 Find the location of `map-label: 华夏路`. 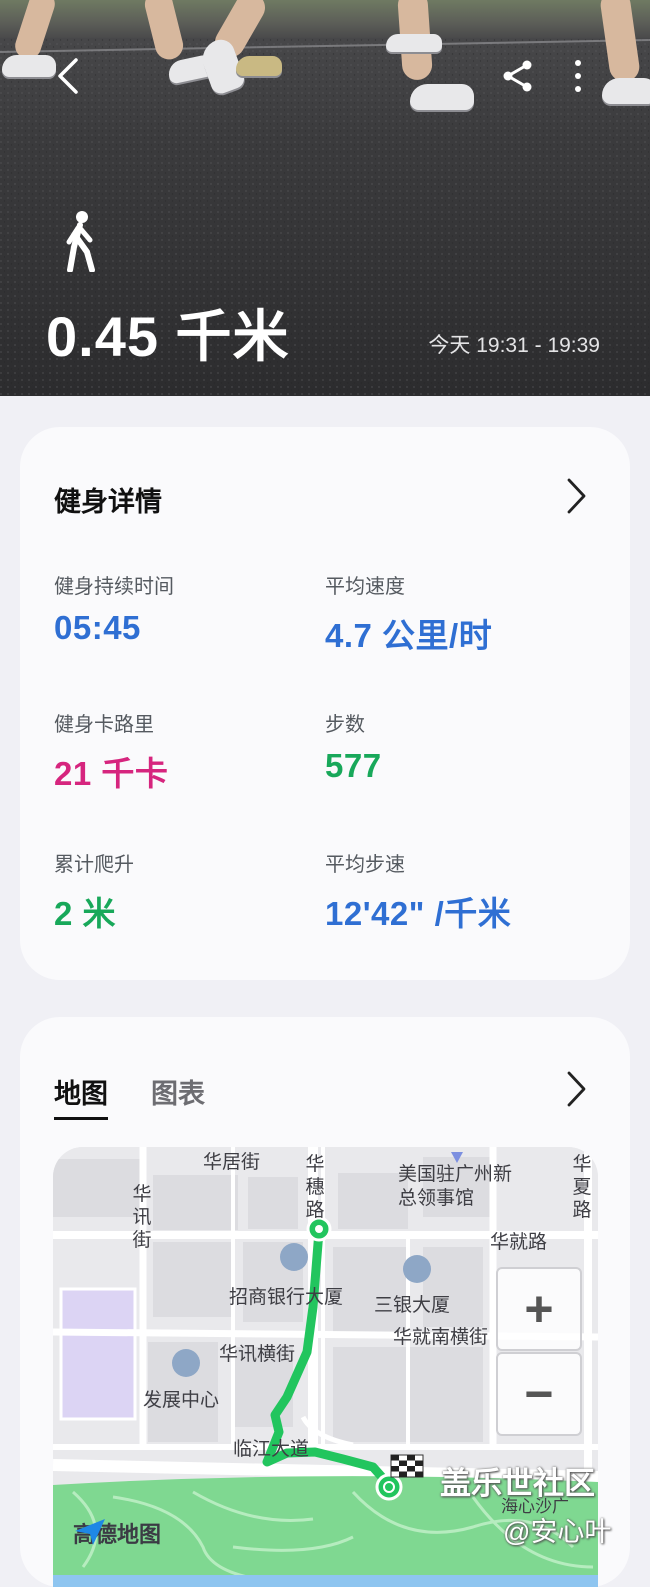

map-label: 华夏路 is located at coordinates (582, 1187).